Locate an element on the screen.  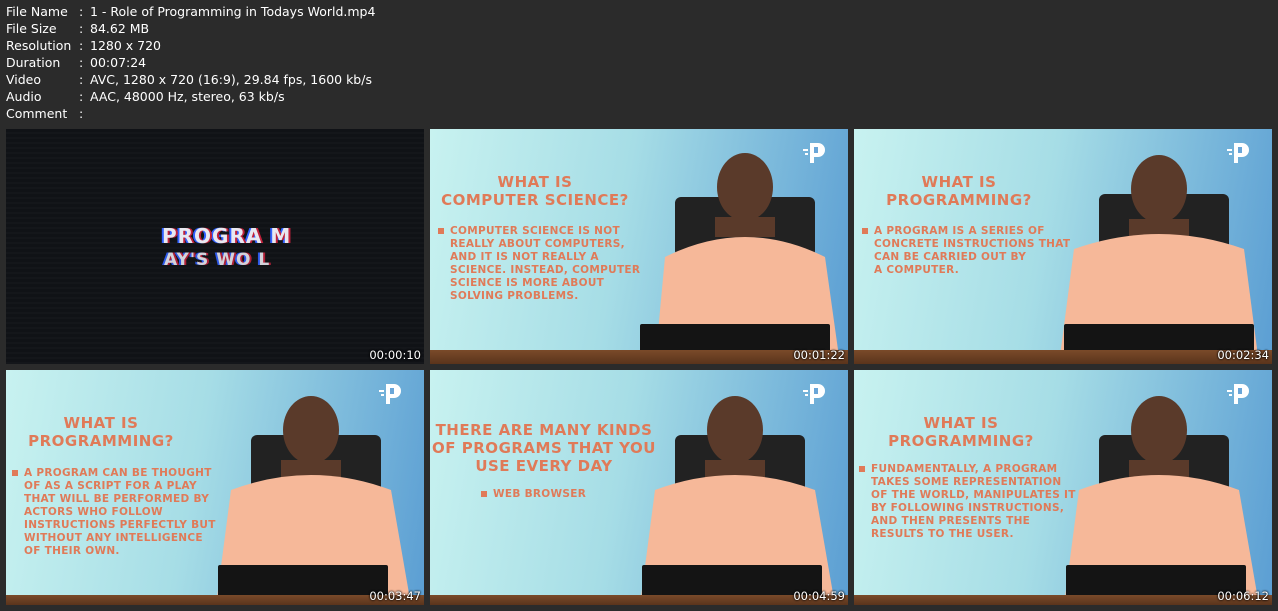
info-row-duration: Duration:00:07:24 is located at coordinates (190, 62).